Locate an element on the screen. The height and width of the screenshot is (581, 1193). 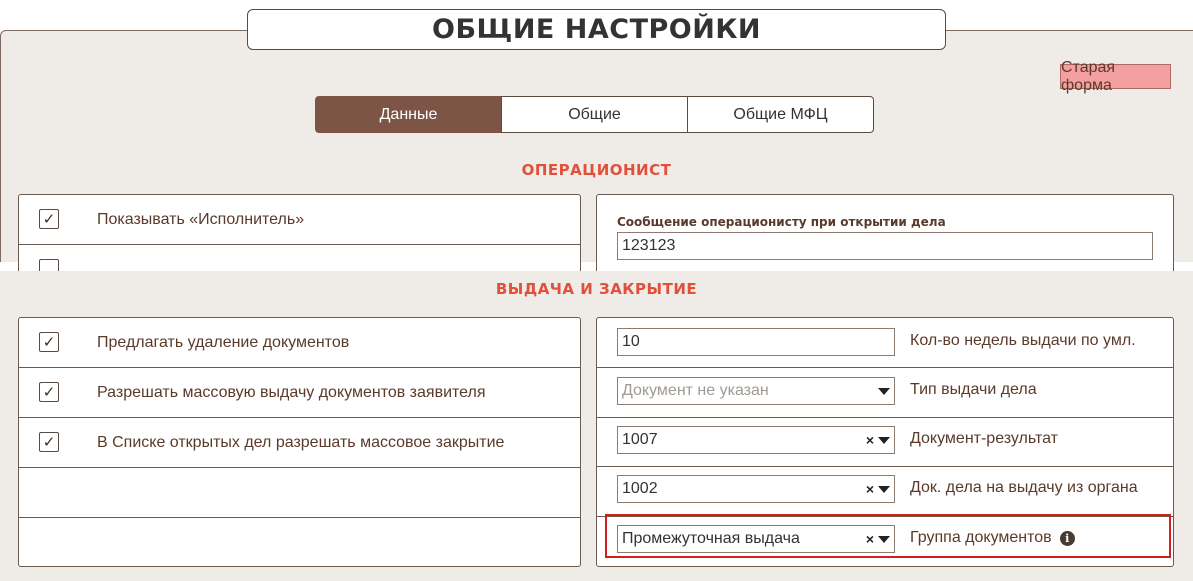
weeks-input: 10 is located at coordinates (756, 342).